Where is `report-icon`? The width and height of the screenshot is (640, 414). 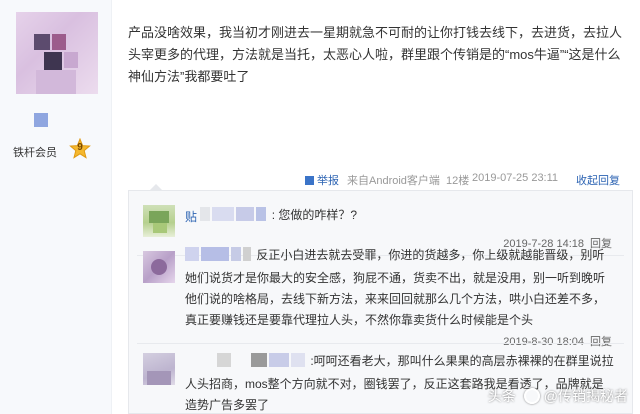
report-icon is located at coordinates (309, 180).